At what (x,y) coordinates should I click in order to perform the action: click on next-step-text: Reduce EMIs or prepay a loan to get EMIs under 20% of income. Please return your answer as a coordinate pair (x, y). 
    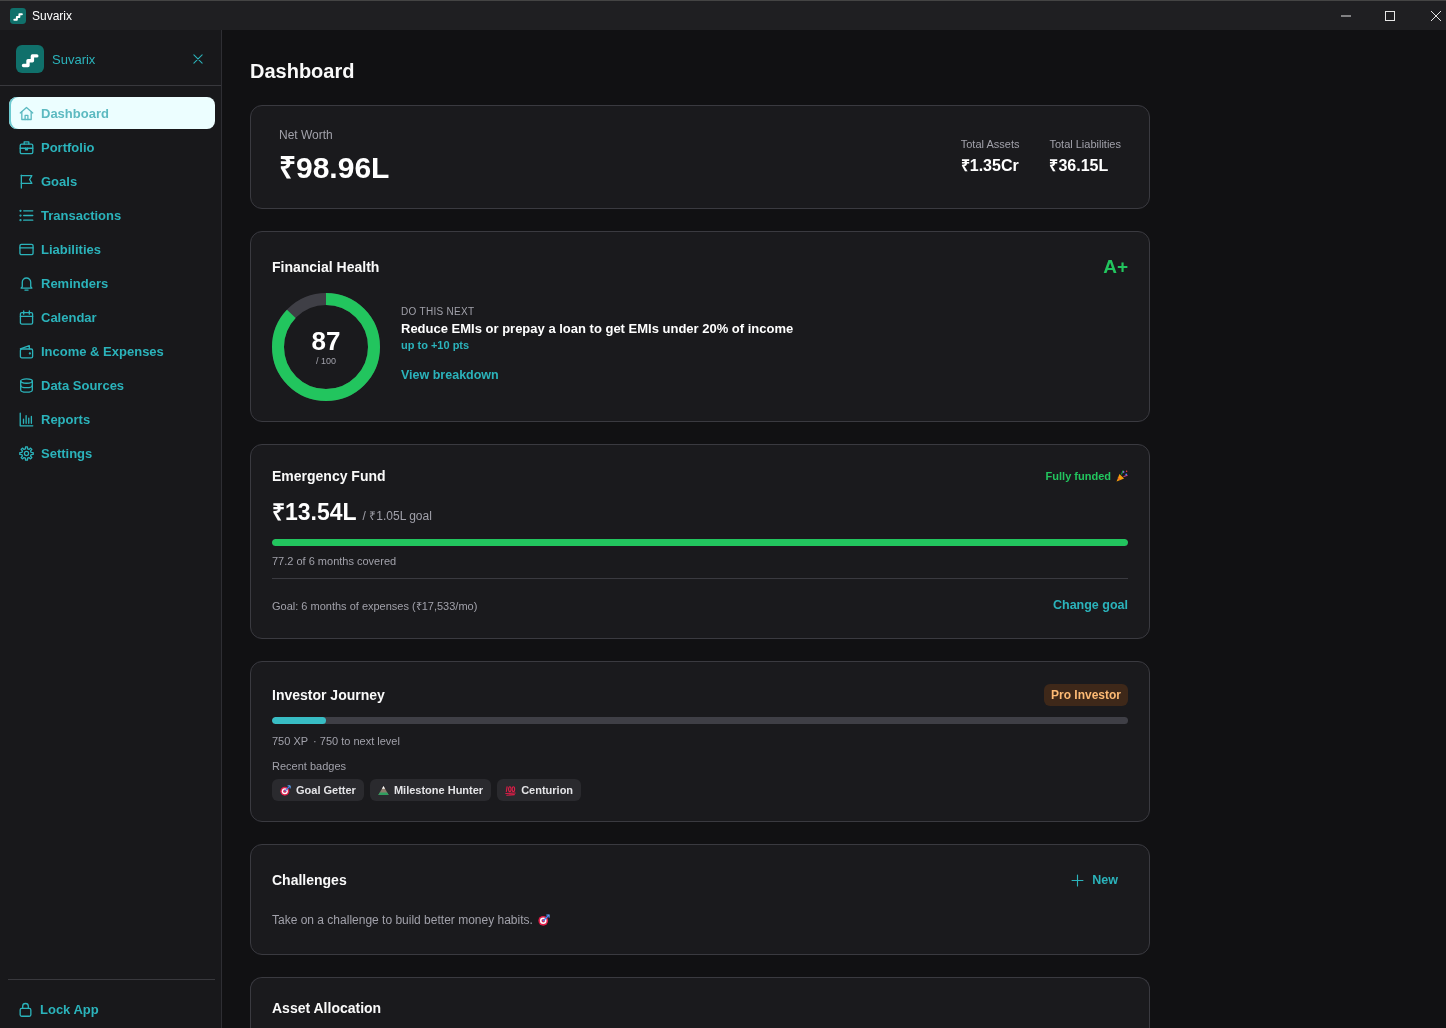
    Looking at the image, I should click on (597, 329).